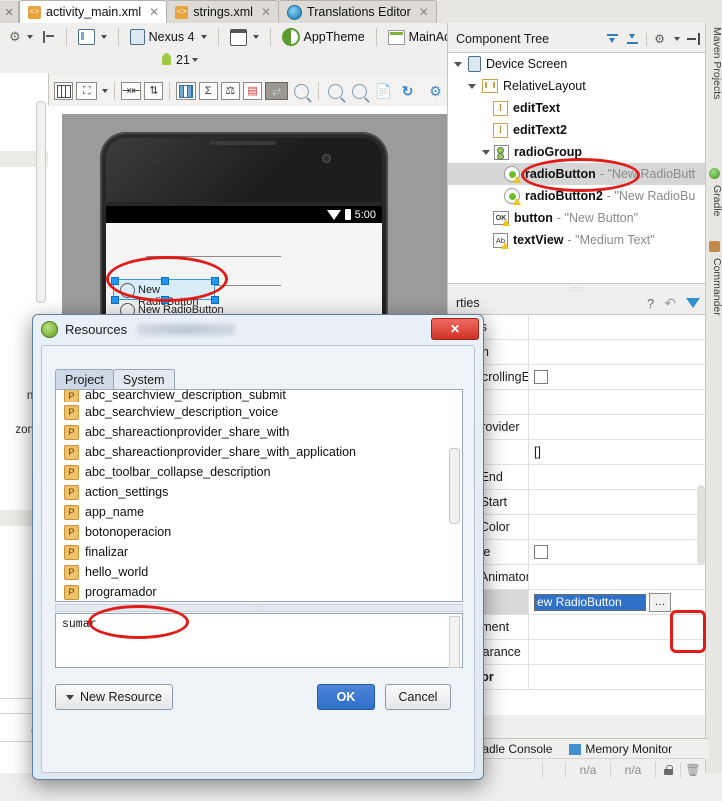  What do you see at coordinates (143, 379) in the screenshot?
I see `tab-system: System` at bounding box center [143, 379].